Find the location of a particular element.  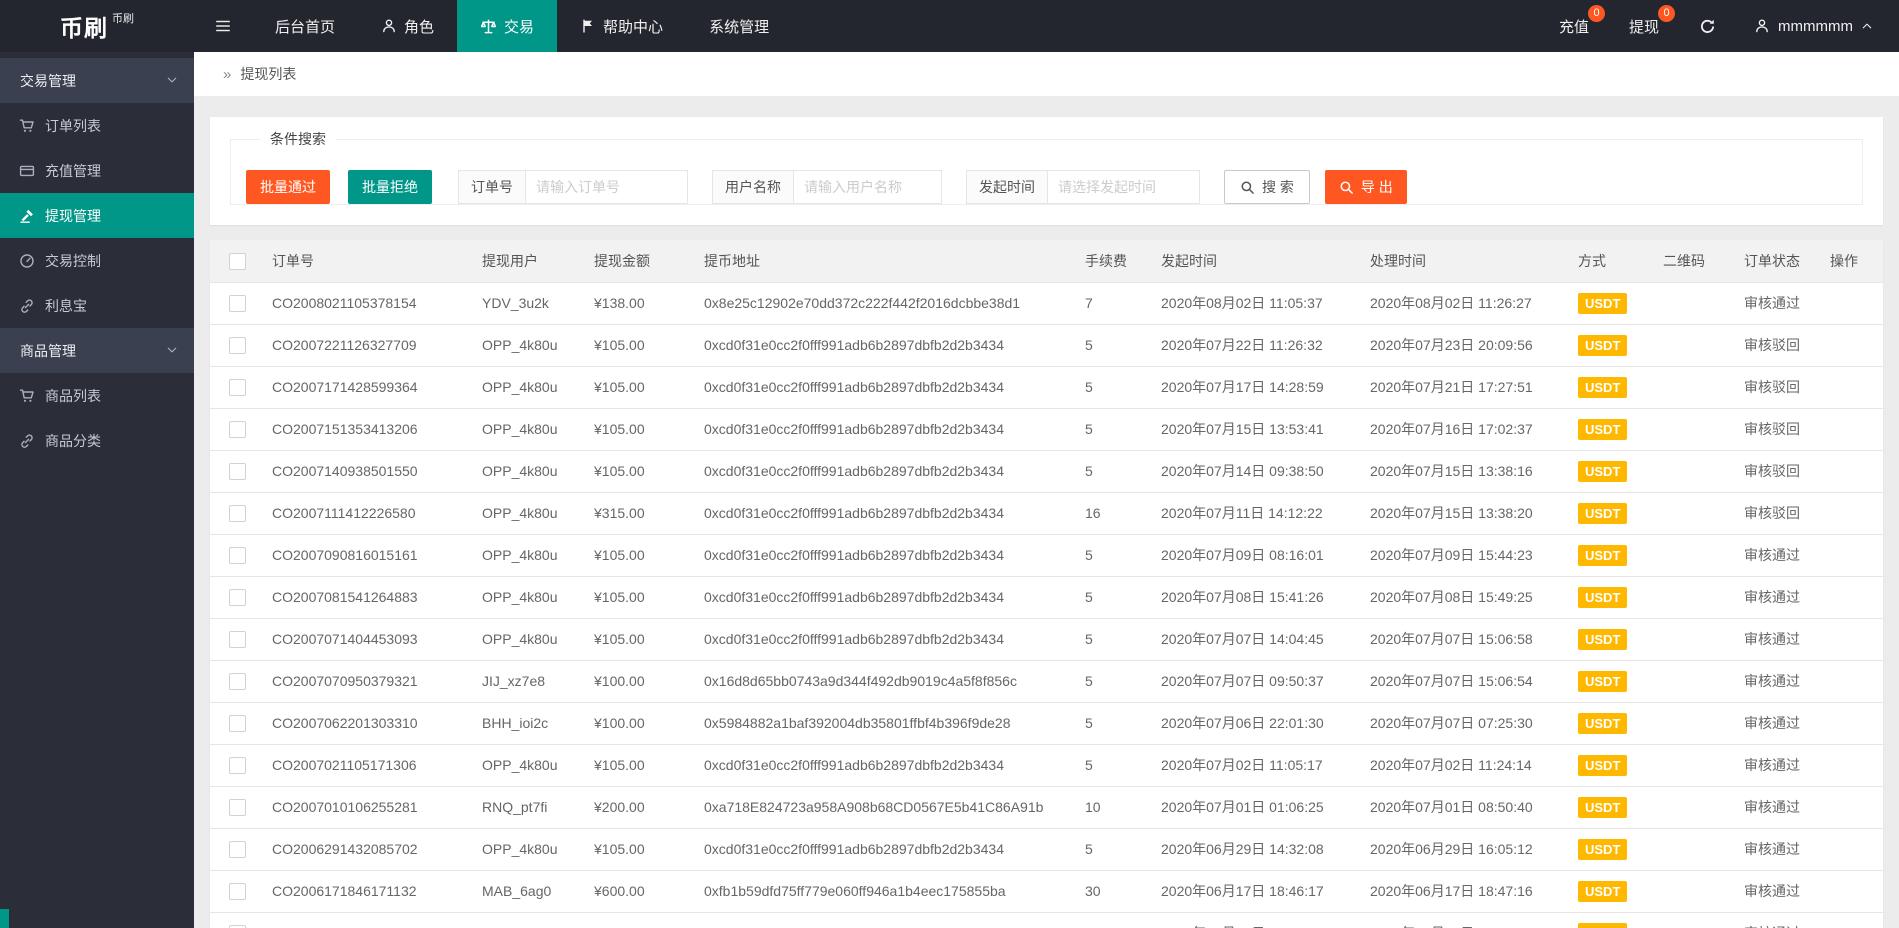

search-field-label: 订单号 is located at coordinates (492, 187).